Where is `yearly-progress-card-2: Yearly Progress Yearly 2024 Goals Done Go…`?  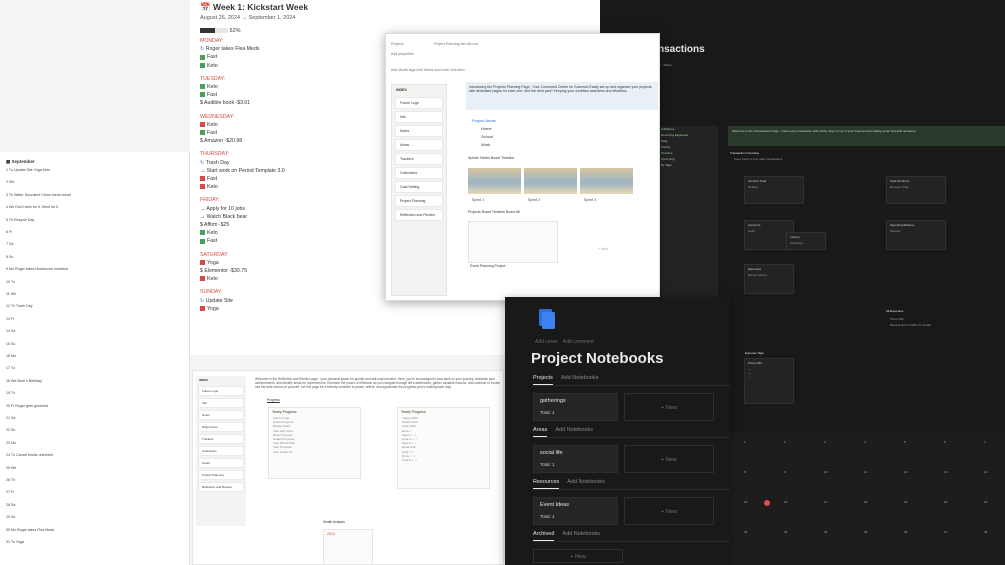 yearly-progress-card-2: Yearly Progress Yearly 2024 Goals Done Go… is located at coordinates (443, 448).